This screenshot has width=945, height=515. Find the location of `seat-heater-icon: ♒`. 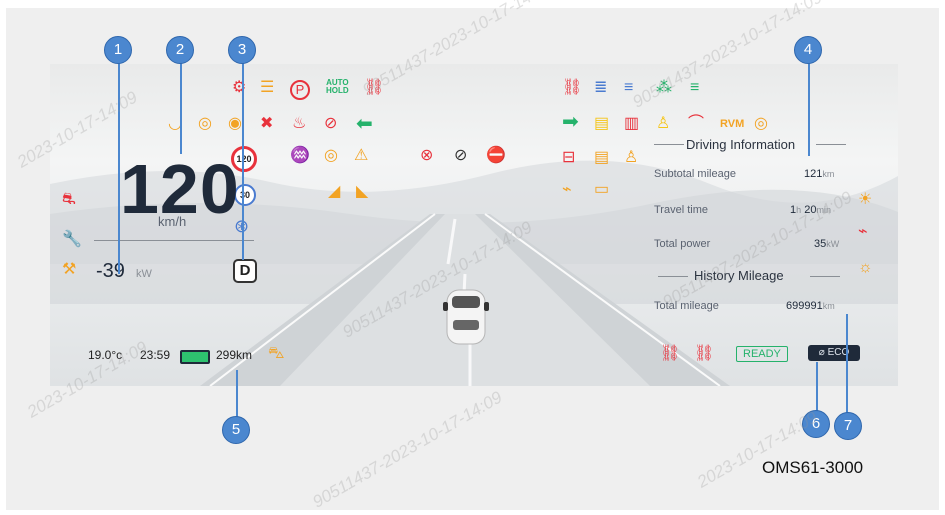

seat-heater-icon: ♒ is located at coordinates (300, 155).